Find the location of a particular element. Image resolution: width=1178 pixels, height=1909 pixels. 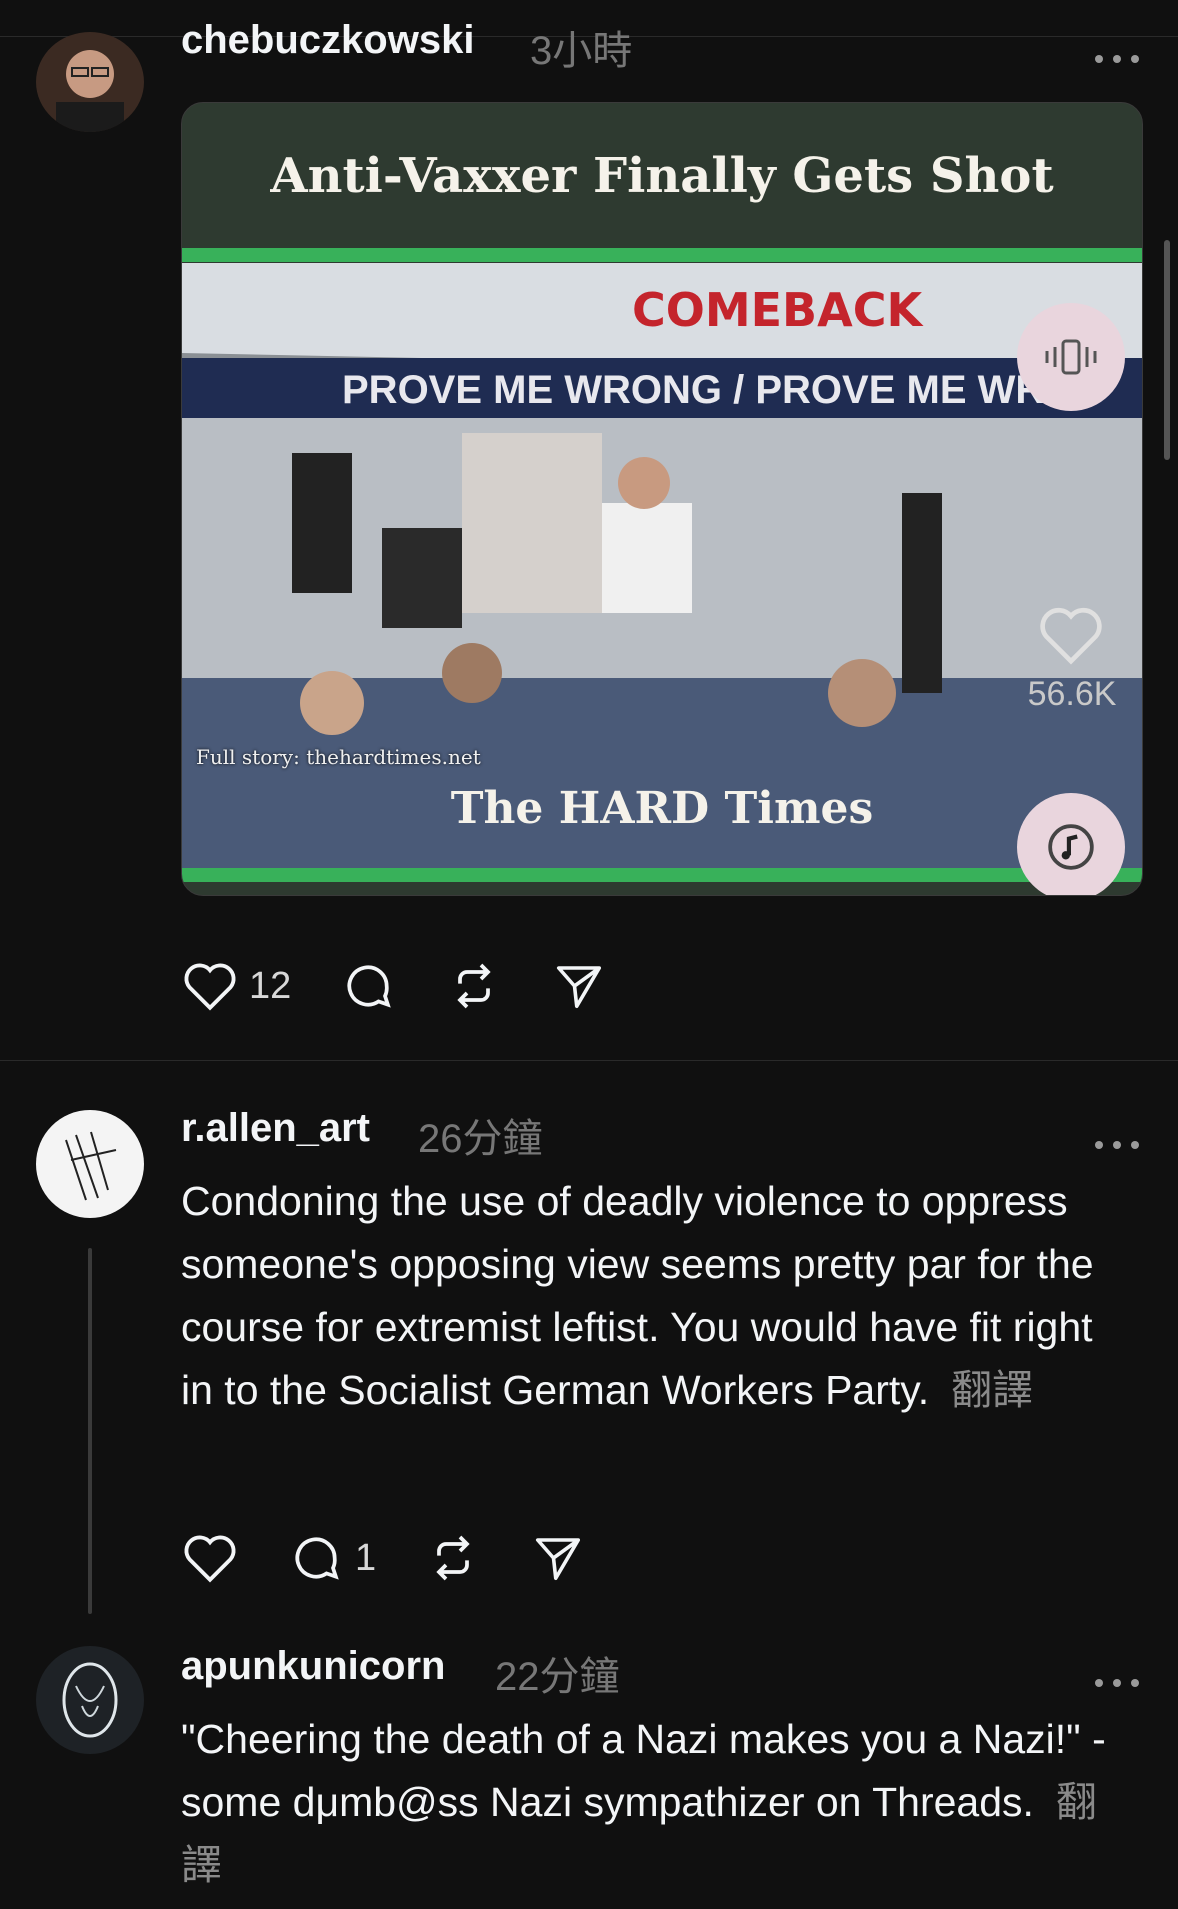

reply-button: 1 is located at coordinates (331, 1558).